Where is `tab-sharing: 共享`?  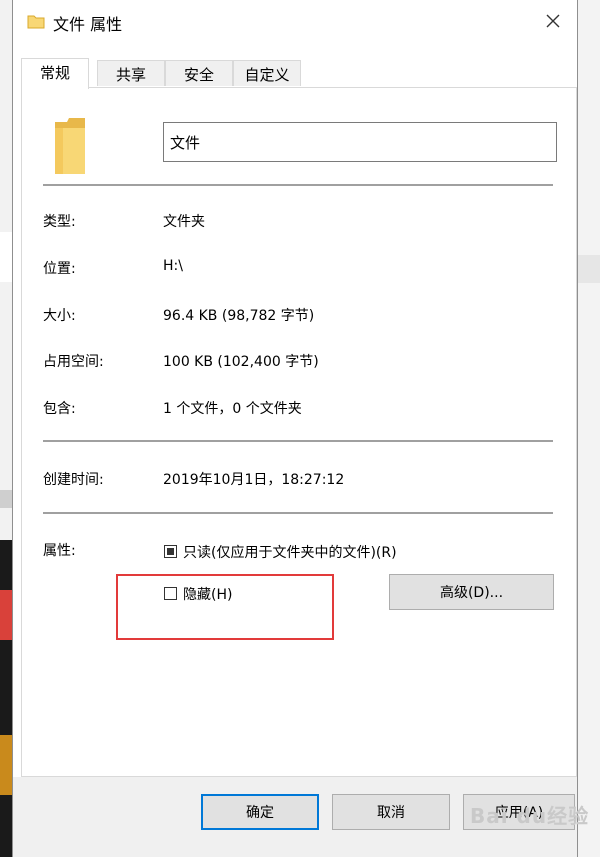 tab-sharing: 共享 is located at coordinates (131, 73).